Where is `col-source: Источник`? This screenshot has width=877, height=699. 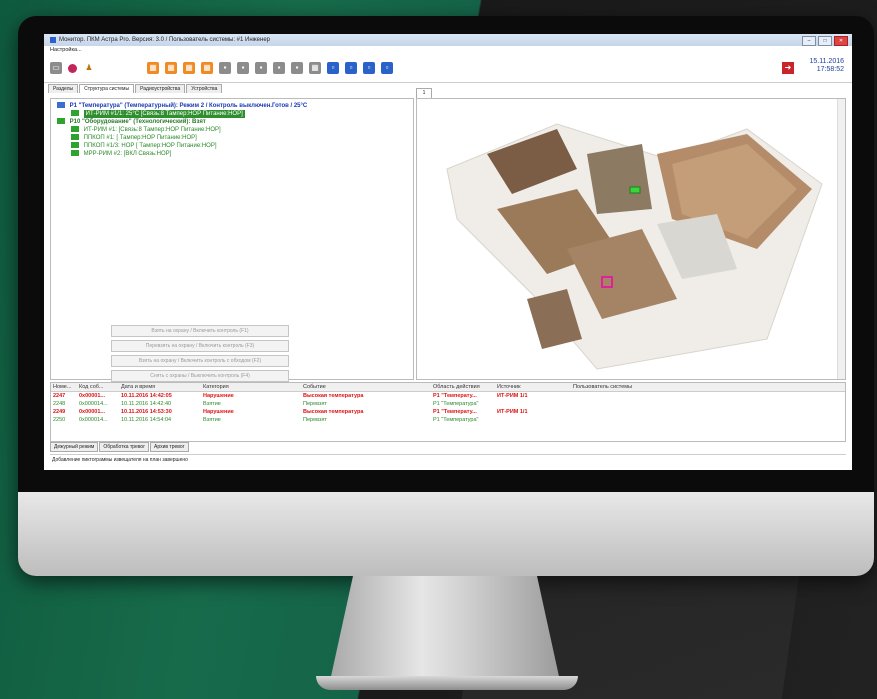
col-source: Источник is located at coordinates (535, 387).